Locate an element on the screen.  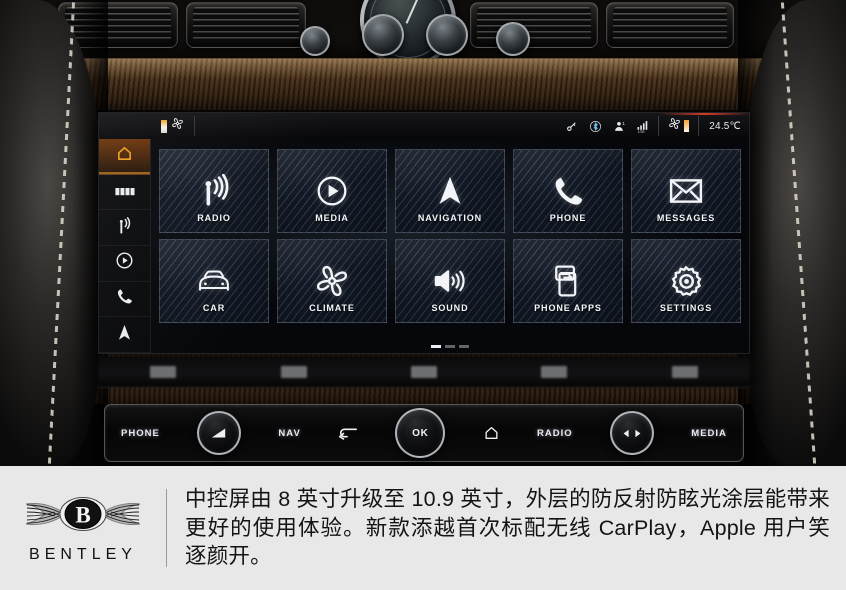
bentley-brand-block: B BENTLEY is located at coordinates (83, 528).